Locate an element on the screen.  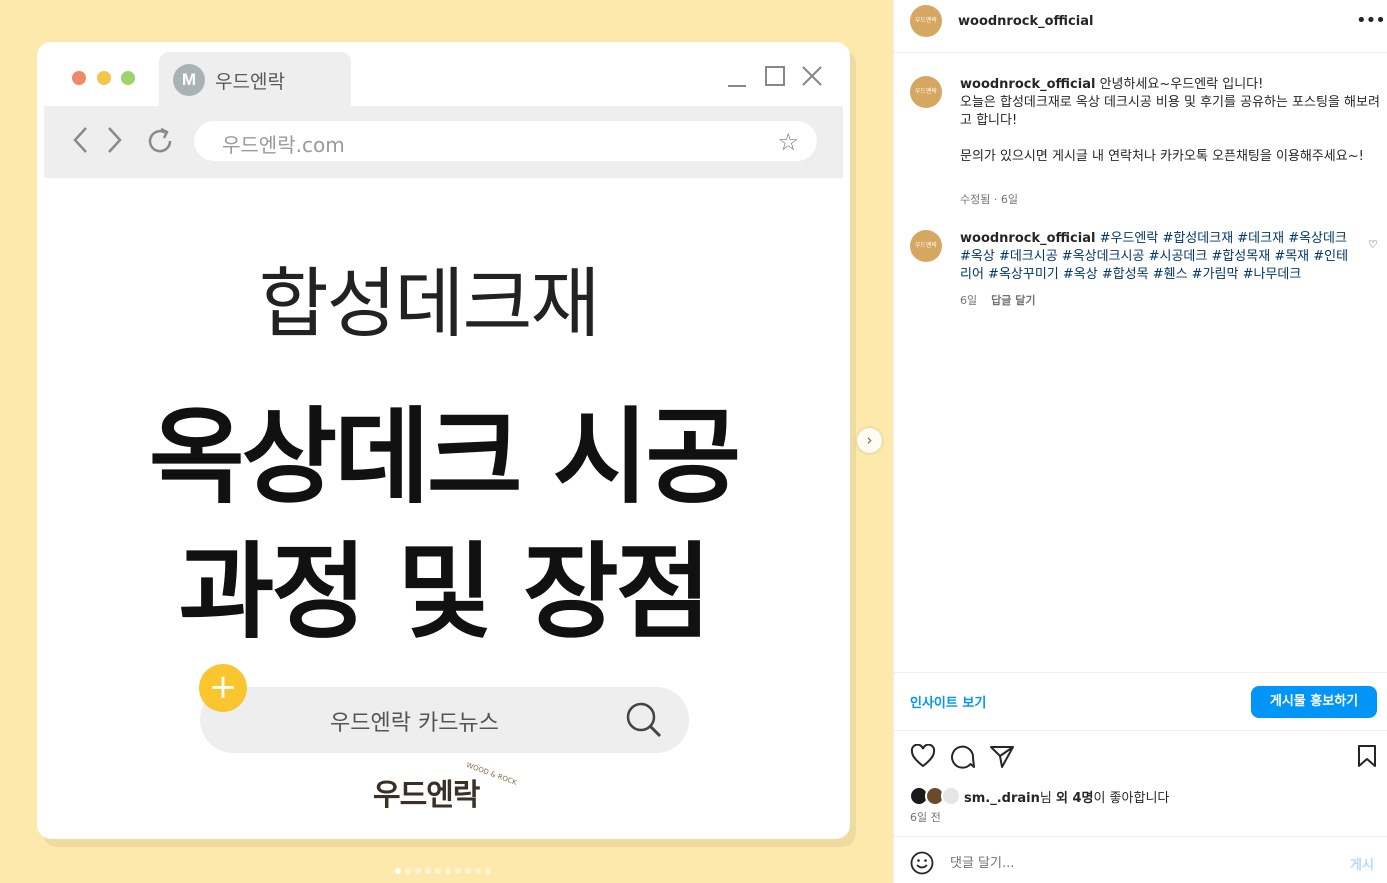
bookmark-icon is located at coordinates (1367, 756).